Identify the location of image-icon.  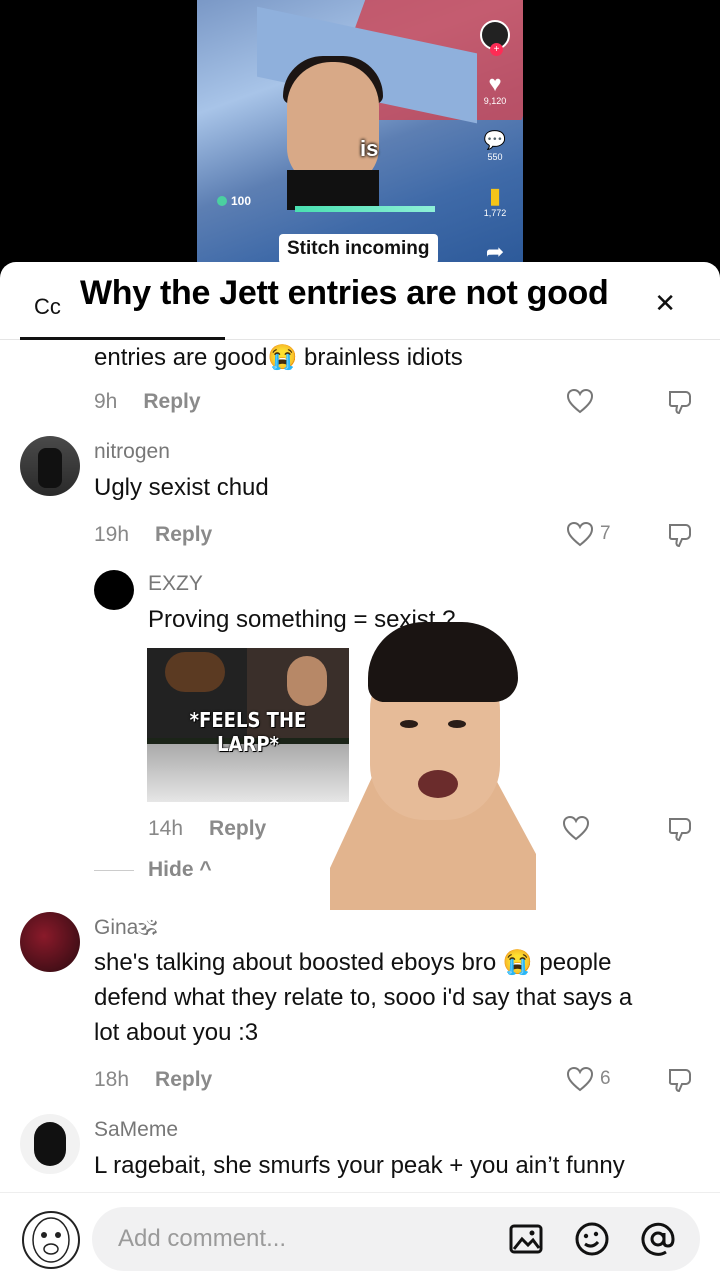
(526, 1239).